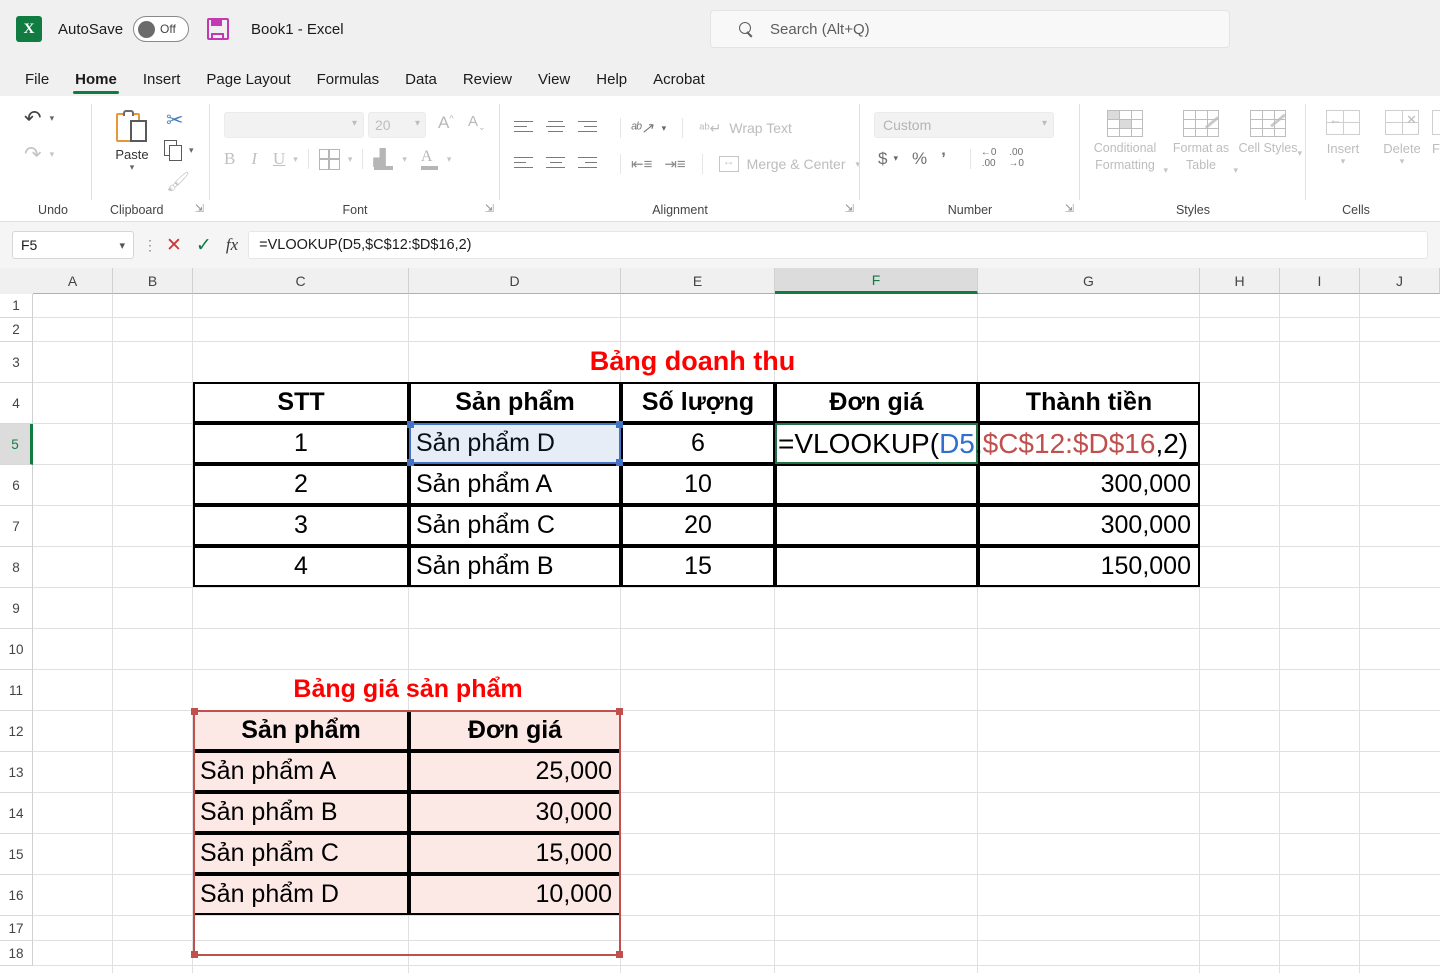 This screenshot has height=973, width=1440. What do you see at coordinates (16, 403) in the screenshot?
I see `row-header-4: 4` at bounding box center [16, 403].